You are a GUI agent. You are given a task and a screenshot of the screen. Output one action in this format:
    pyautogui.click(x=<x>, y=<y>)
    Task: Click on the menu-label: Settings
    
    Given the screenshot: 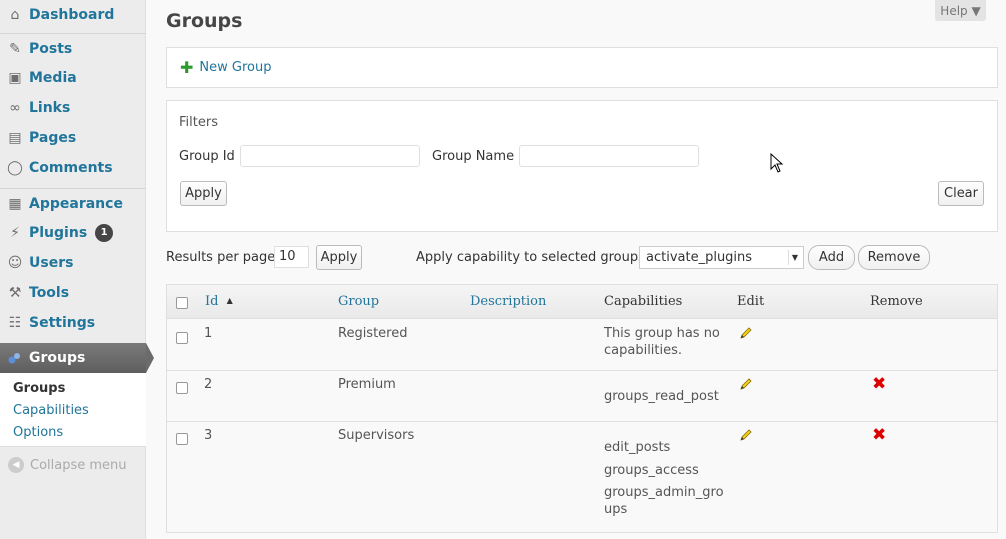 What is the action you would take?
    pyautogui.click(x=62, y=323)
    